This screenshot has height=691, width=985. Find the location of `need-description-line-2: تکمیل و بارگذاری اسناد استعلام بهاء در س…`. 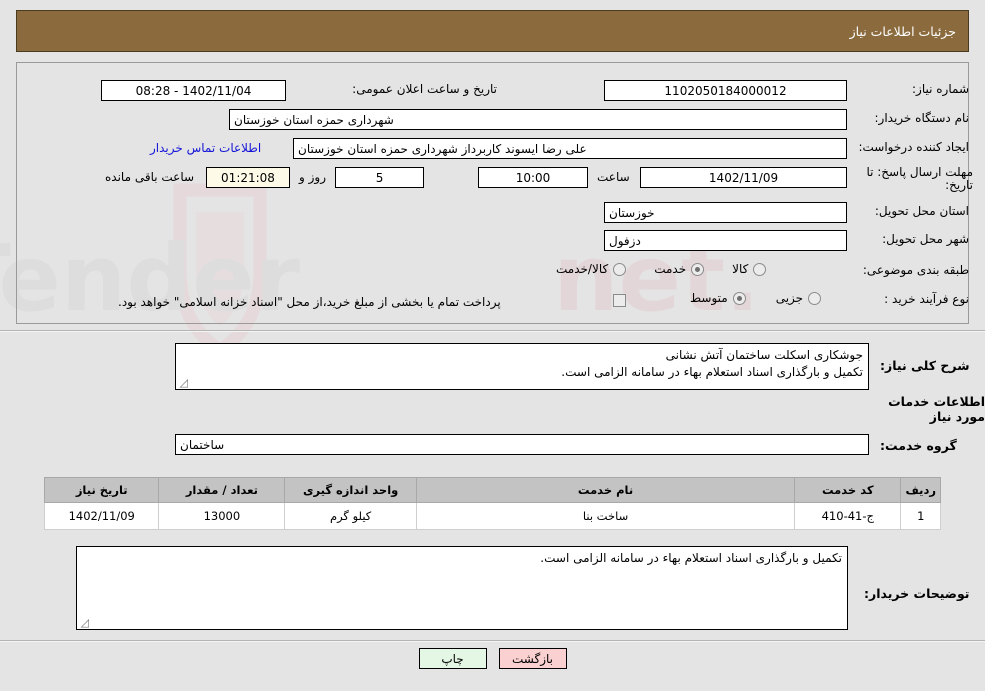

need-description-line-2: تکمیل و بارگذاری اسناد استعلام بهاء در س… is located at coordinates (712, 372).